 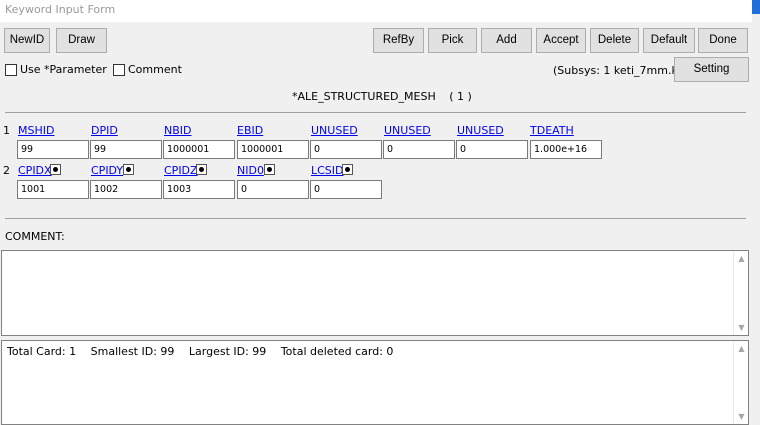 What do you see at coordinates (273, 189) in the screenshot?
I see `nid0-input: 0` at bounding box center [273, 189].